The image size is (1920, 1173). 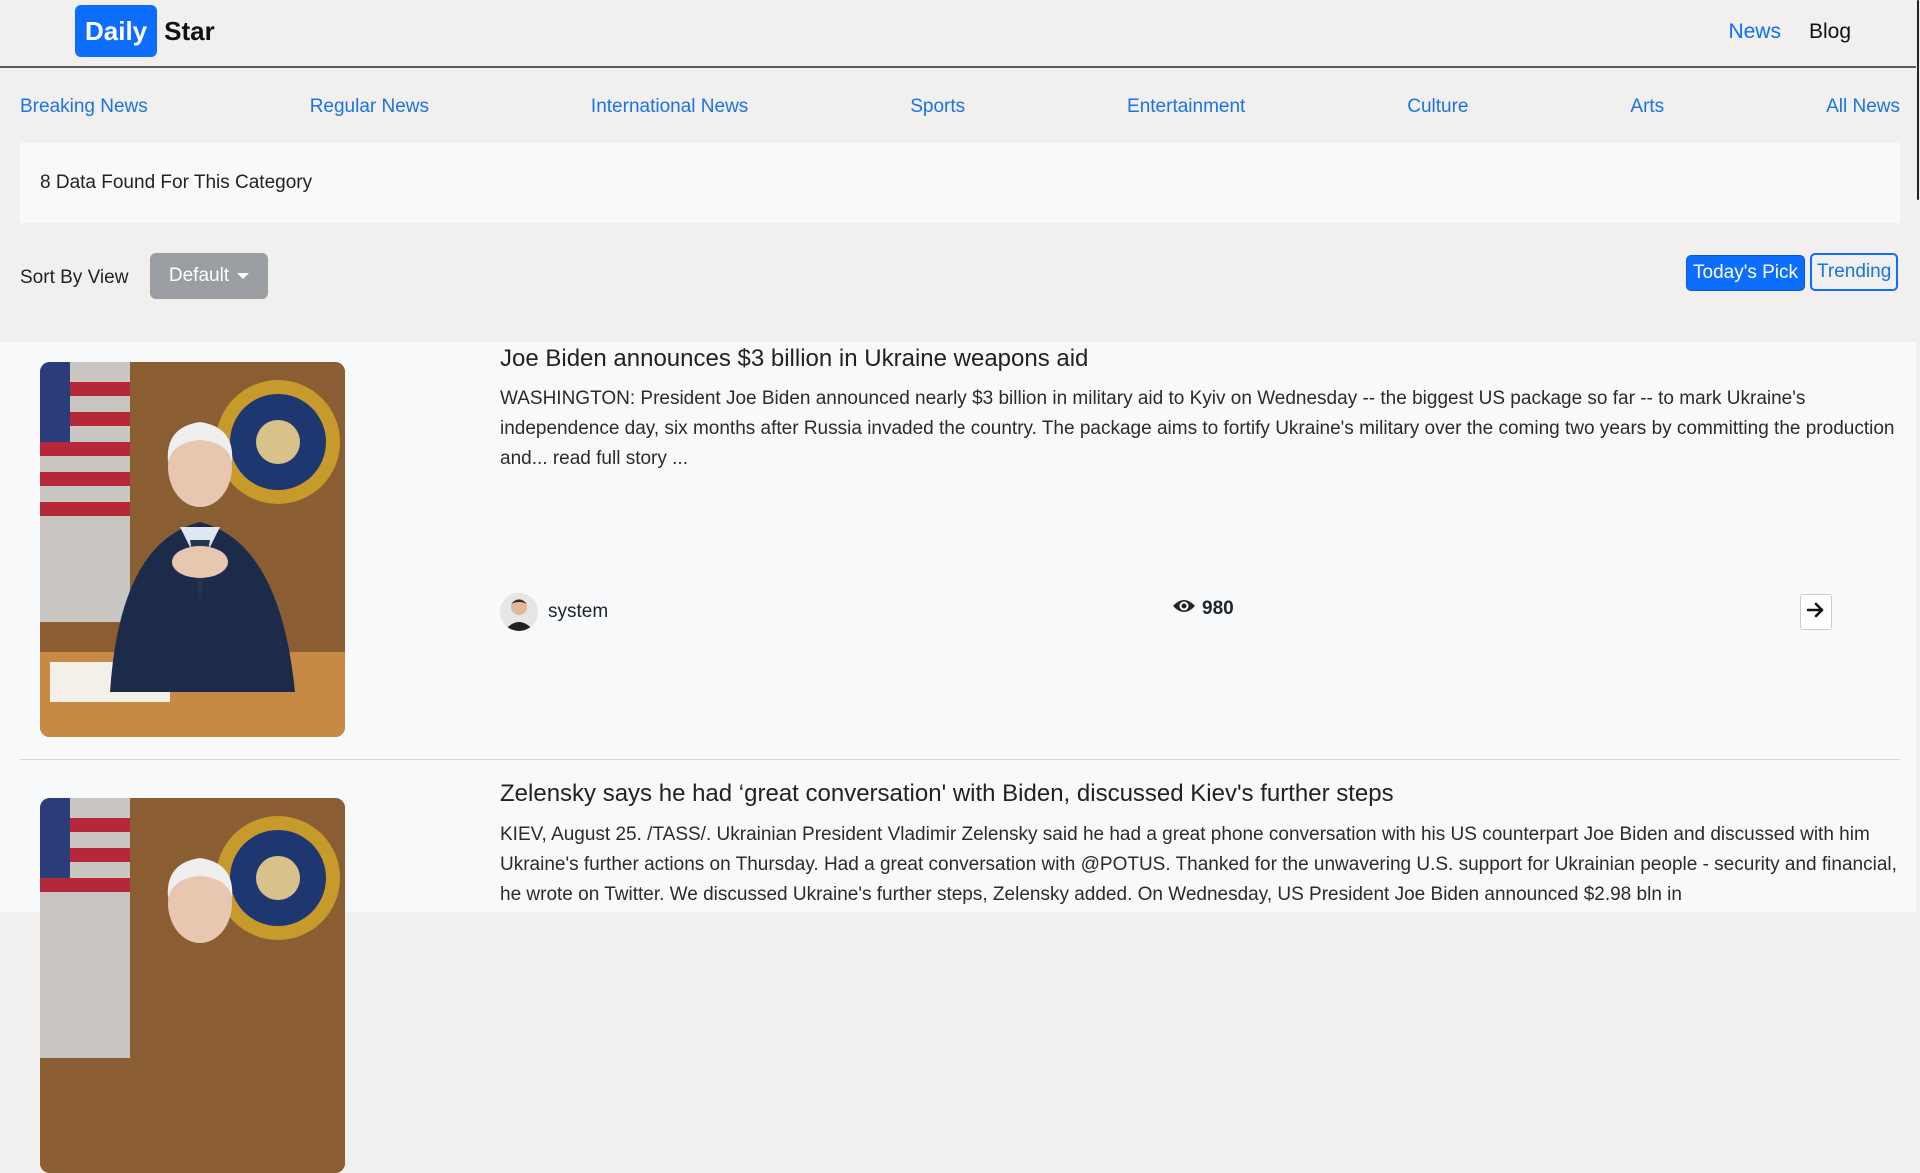 I want to click on read-more-button, so click(x=1816, y=612).